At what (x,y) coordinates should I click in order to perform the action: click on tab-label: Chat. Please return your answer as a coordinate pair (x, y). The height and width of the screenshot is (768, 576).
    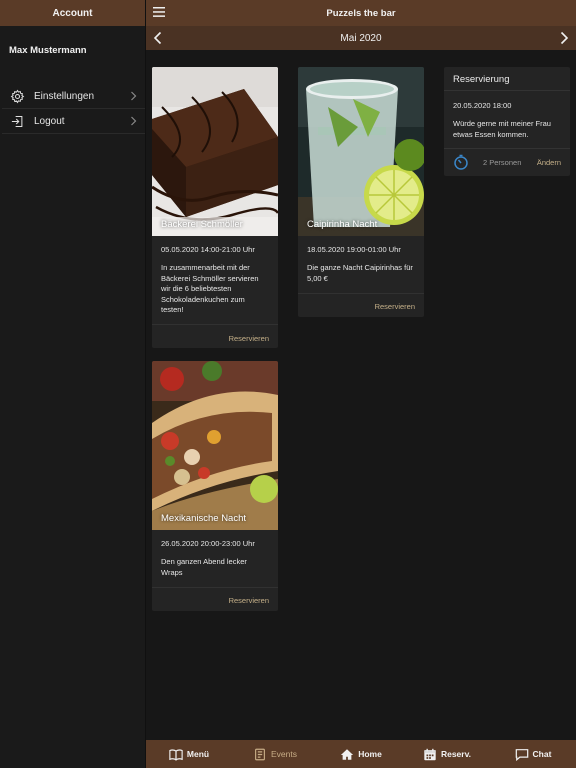
    Looking at the image, I should click on (542, 754).